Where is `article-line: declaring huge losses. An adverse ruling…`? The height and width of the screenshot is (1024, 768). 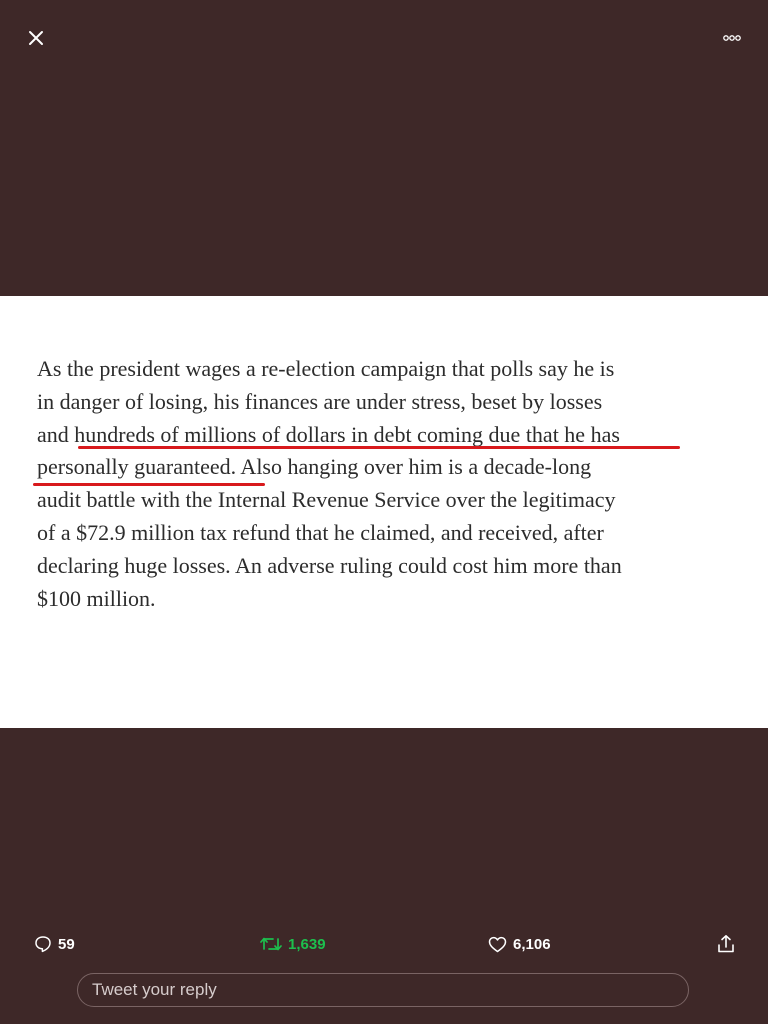
article-line: declaring huge losses. An adverse ruling… is located at coordinates (329, 565).